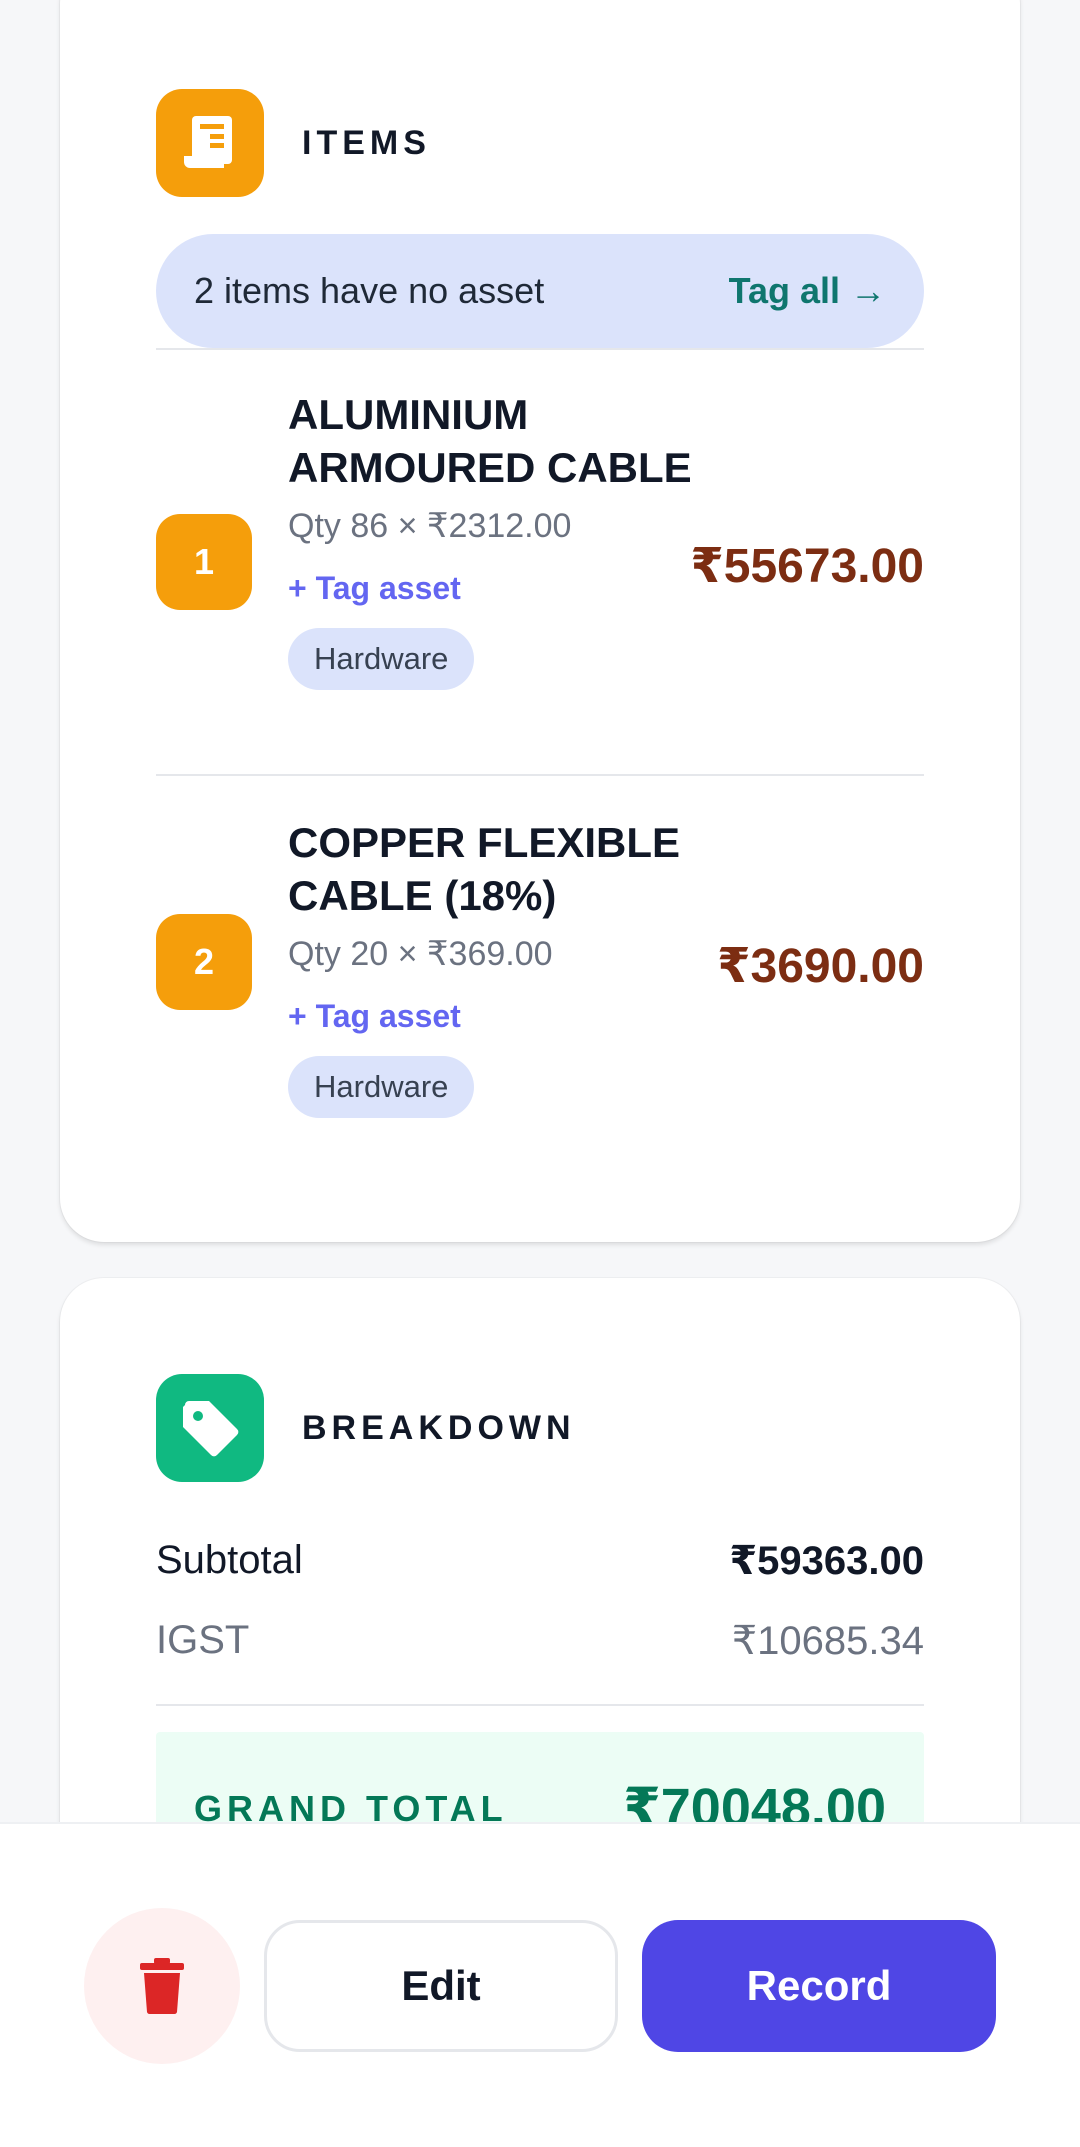 Image resolution: width=1080 pixels, height=2147 pixels. Describe the element at coordinates (420, 954) in the screenshot. I see `item-qty: Qty 20 × ₹369.00` at that location.